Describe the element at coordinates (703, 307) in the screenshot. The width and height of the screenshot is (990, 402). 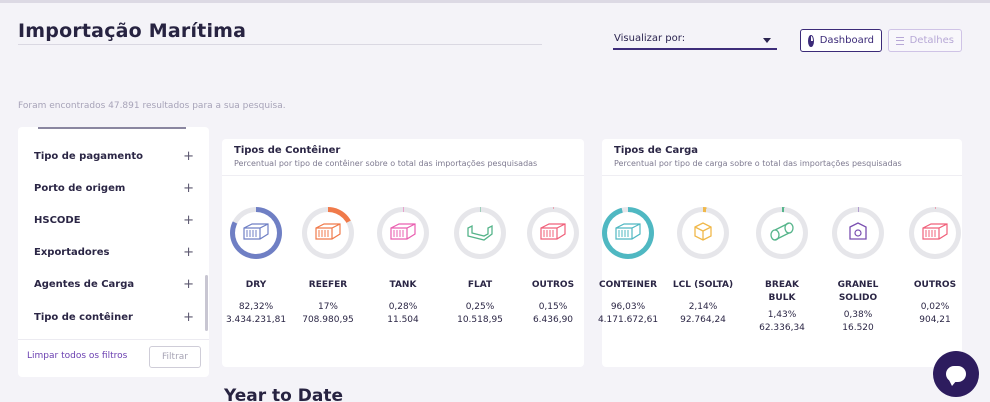
I see `item-percent: 2,14%` at that location.